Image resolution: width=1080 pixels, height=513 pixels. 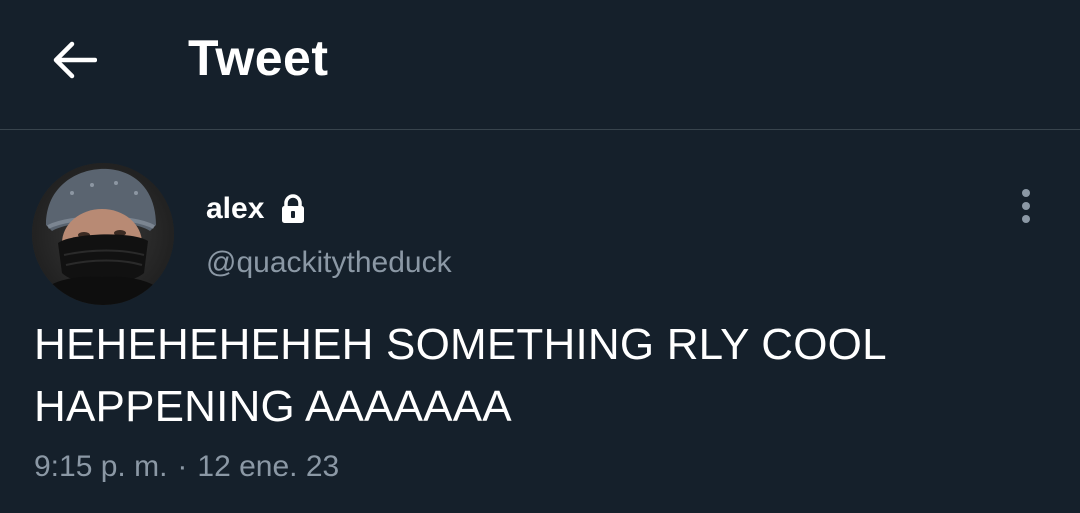 I want to click on tweet-timestamp: 9:15 p. m. · 12 ene. 23, so click(x=186, y=467).